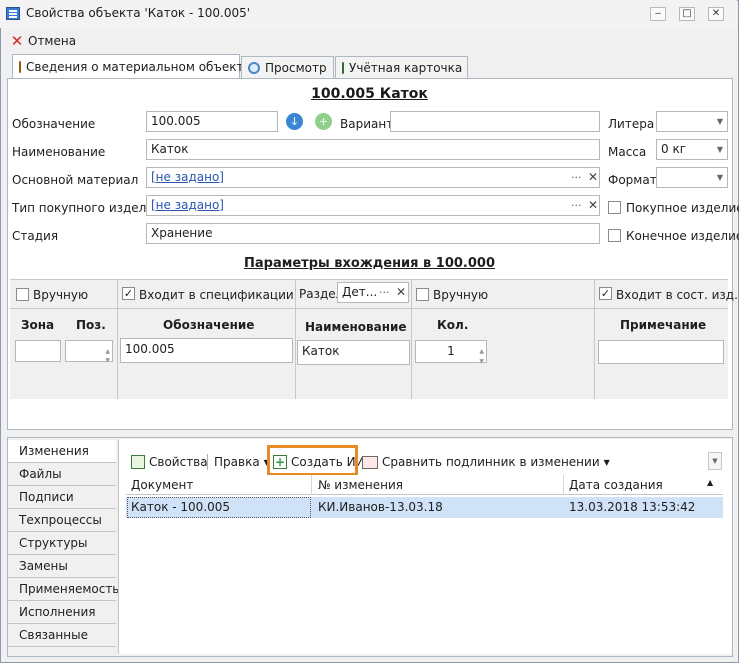  Describe the element at coordinates (360, 485) in the screenshot. I see `col-change-number: № изменения` at that location.